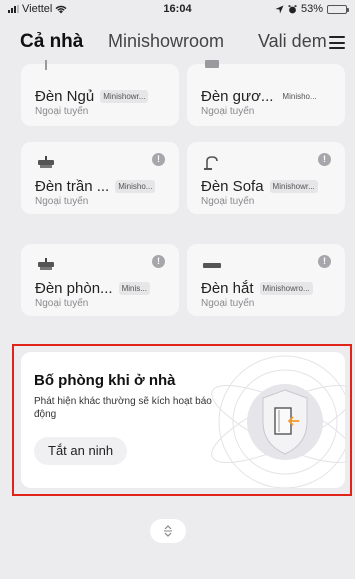 This screenshot has width=355, height=579. I want to click on status-bar: Viettel 16:04 53%, so click(177, 9).